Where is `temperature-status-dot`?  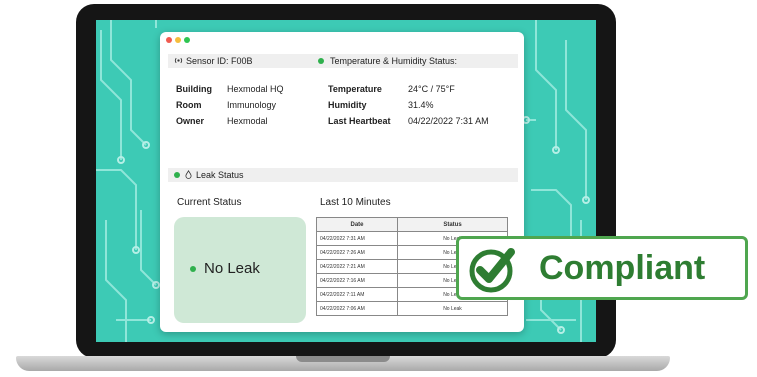
temperature-status-dot is located at coordinates (321, 65).